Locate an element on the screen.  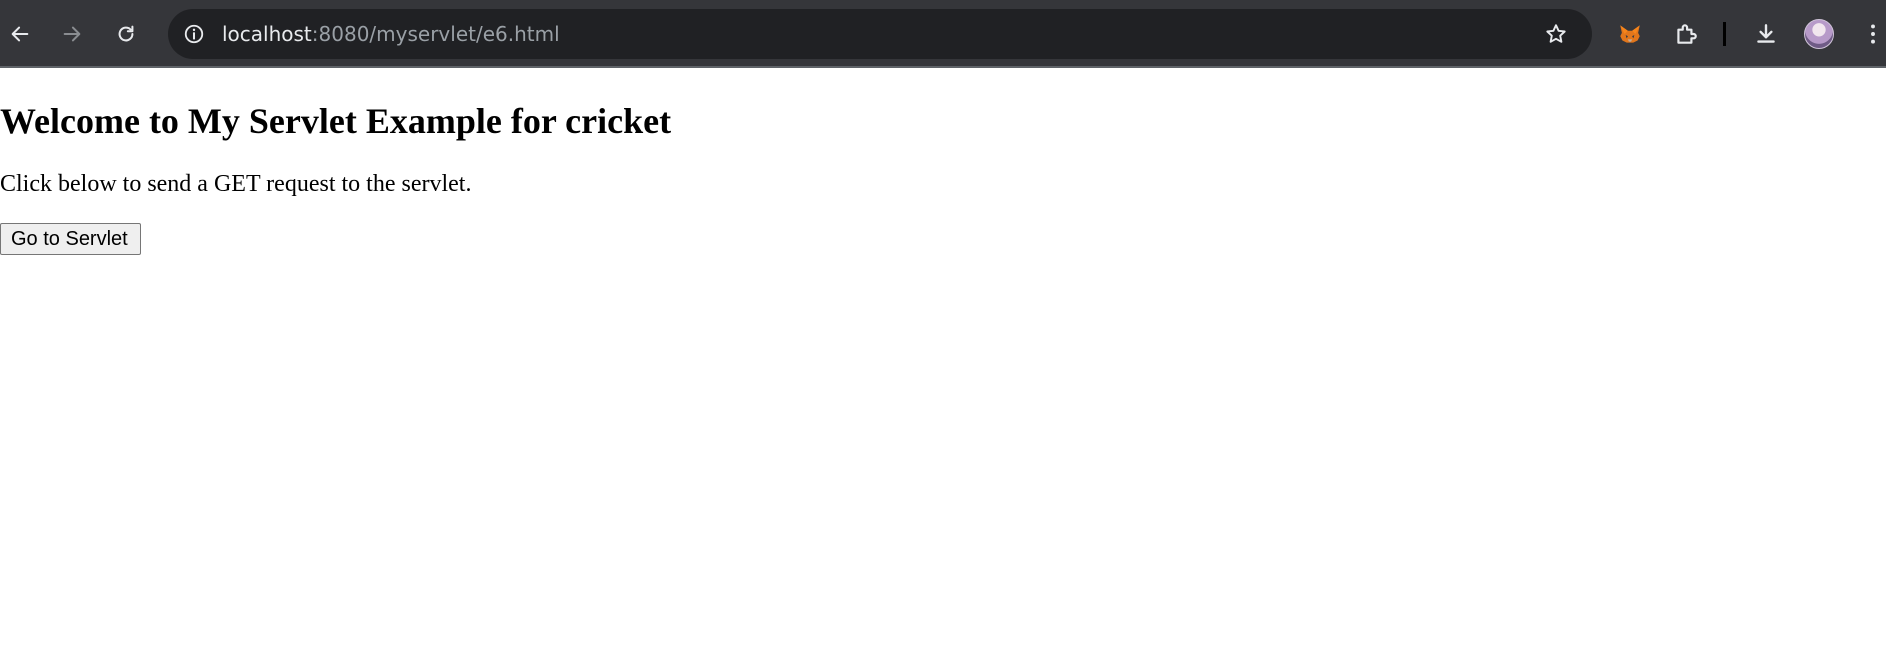
url-path: :8080/myservlet/e6.html is located at coordinates (435, 34).